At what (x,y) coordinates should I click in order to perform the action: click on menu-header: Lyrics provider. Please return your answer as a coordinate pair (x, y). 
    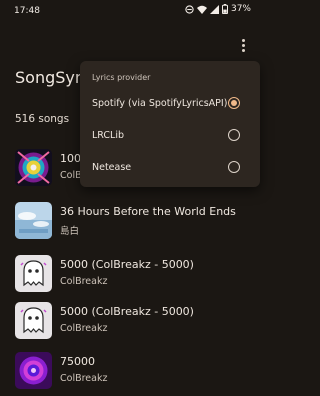
    Looking at the image, I should click on (121, 77).